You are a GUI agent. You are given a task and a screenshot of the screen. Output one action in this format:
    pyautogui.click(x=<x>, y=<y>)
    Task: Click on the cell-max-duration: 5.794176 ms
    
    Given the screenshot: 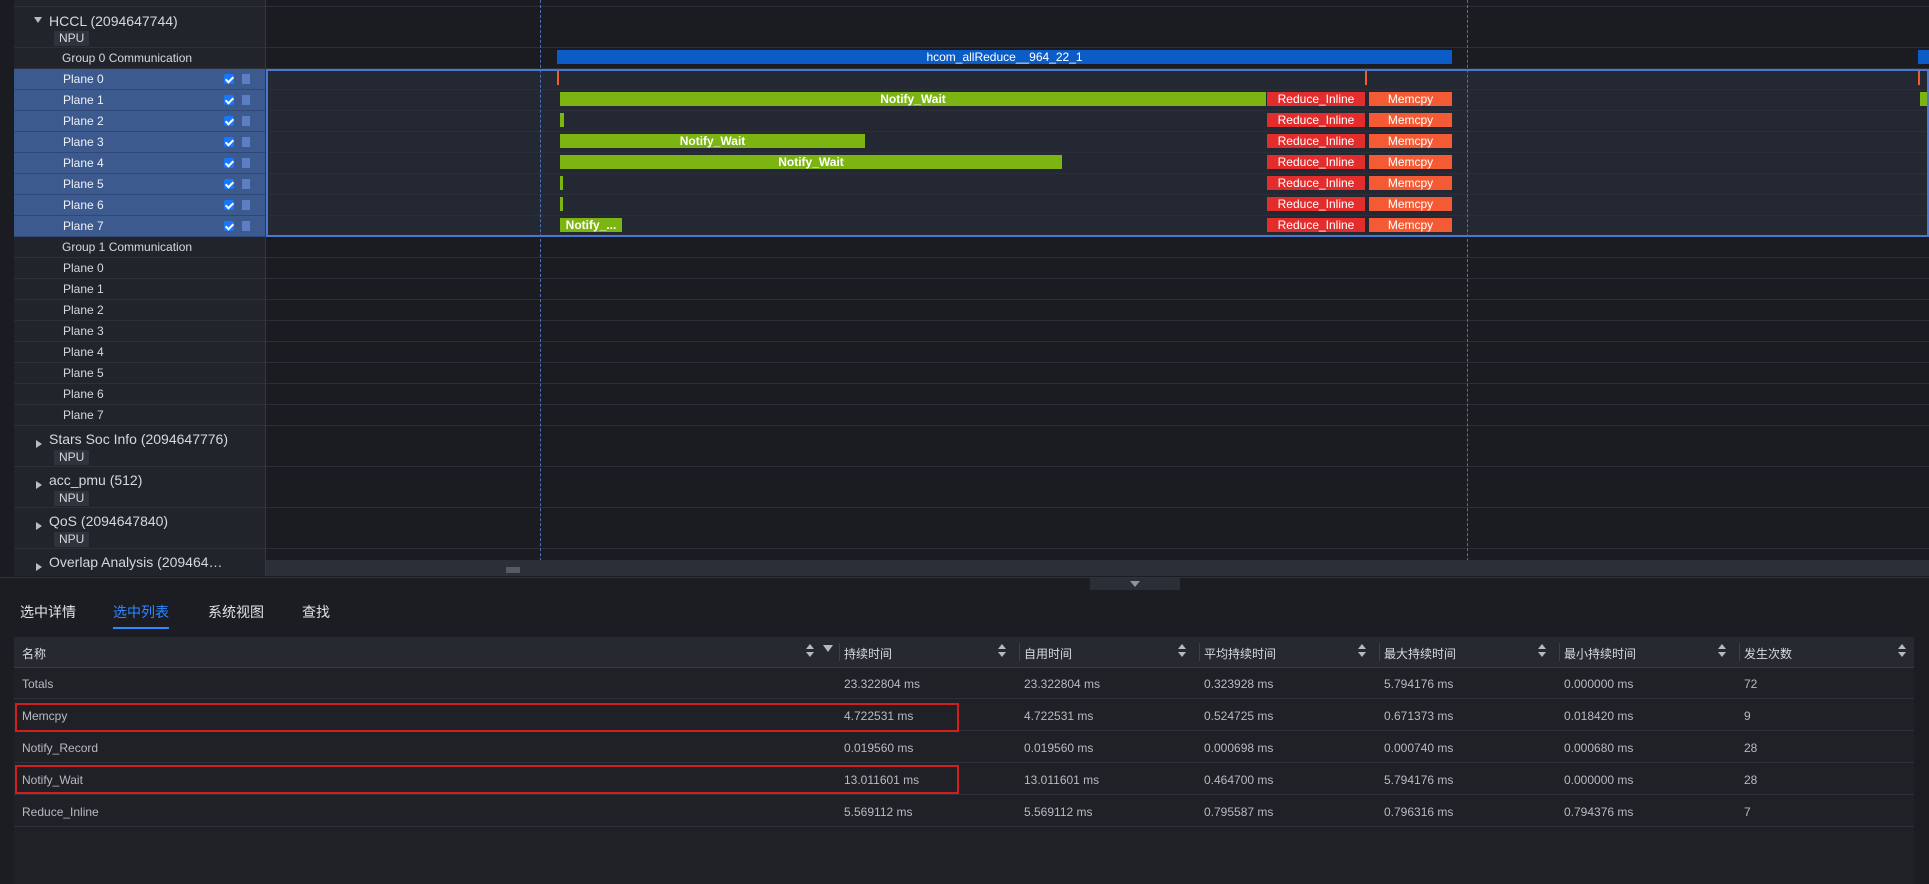 What is the action you would take?
    pyautogui.click(x=1419, y=684)
    